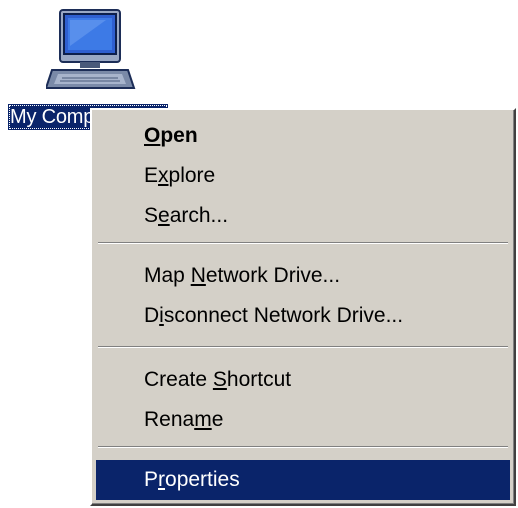  What do you see at coordinates (303, 420) in the screenshot?
I see `menu-item-rename: Rename` at bounding box center [303, 420].